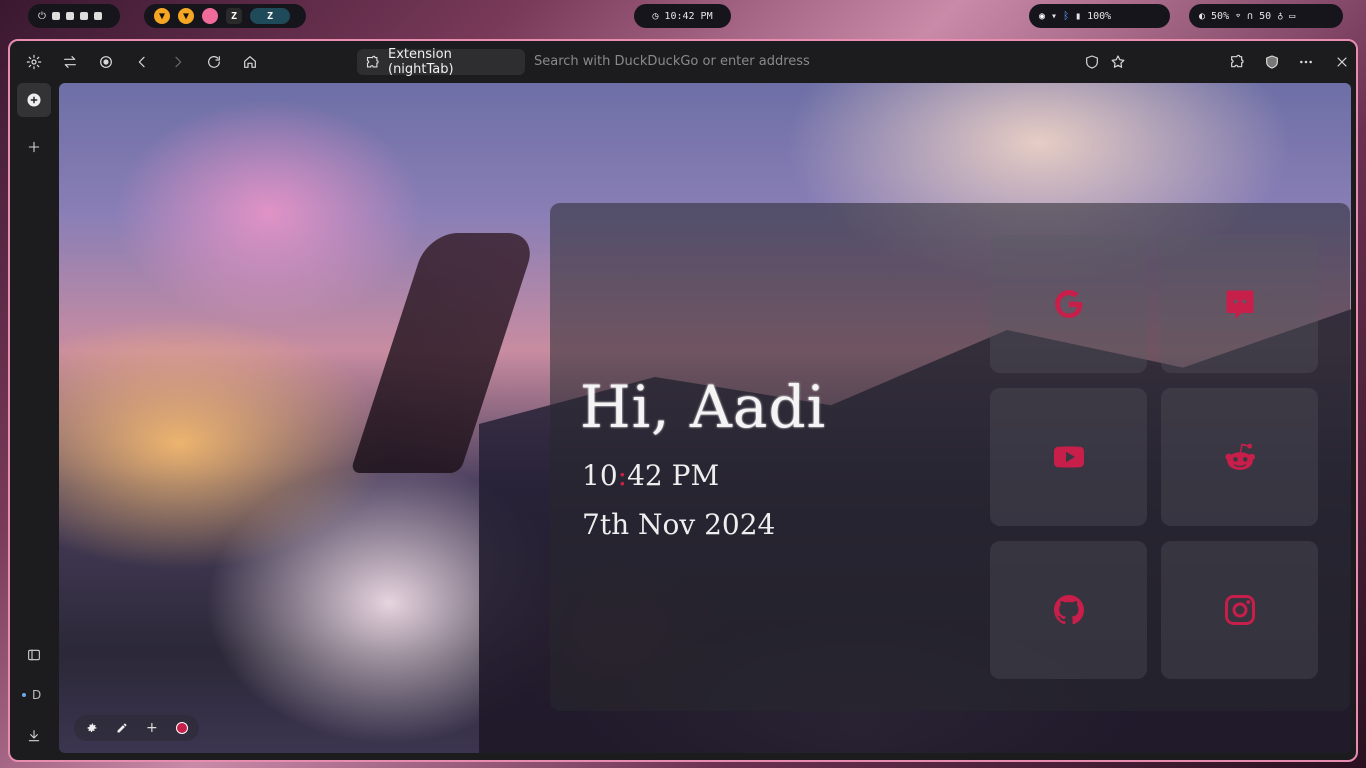 This screenshot has height=768, width=1366. I want to click on github-icon, so click(1068, 610).